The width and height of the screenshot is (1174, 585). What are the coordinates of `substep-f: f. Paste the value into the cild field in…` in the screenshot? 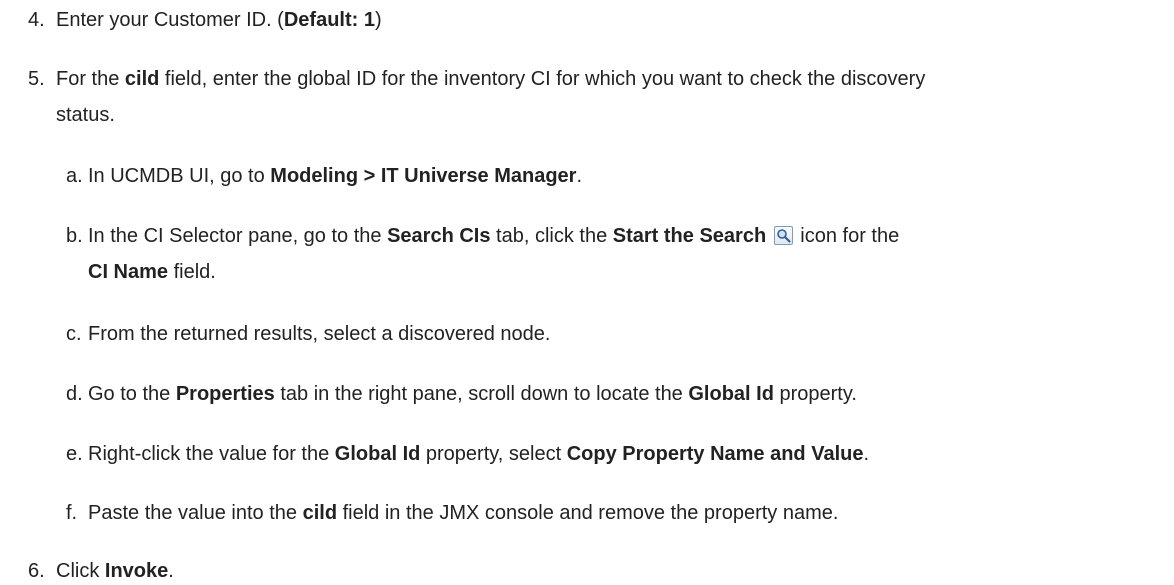 It's located at (452, 513).